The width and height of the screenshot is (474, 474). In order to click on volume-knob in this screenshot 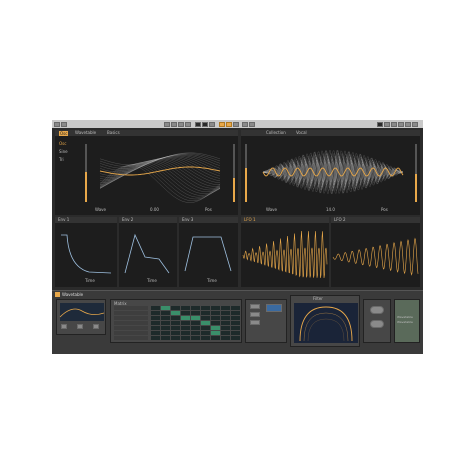, I will do `click(377, 324)`.